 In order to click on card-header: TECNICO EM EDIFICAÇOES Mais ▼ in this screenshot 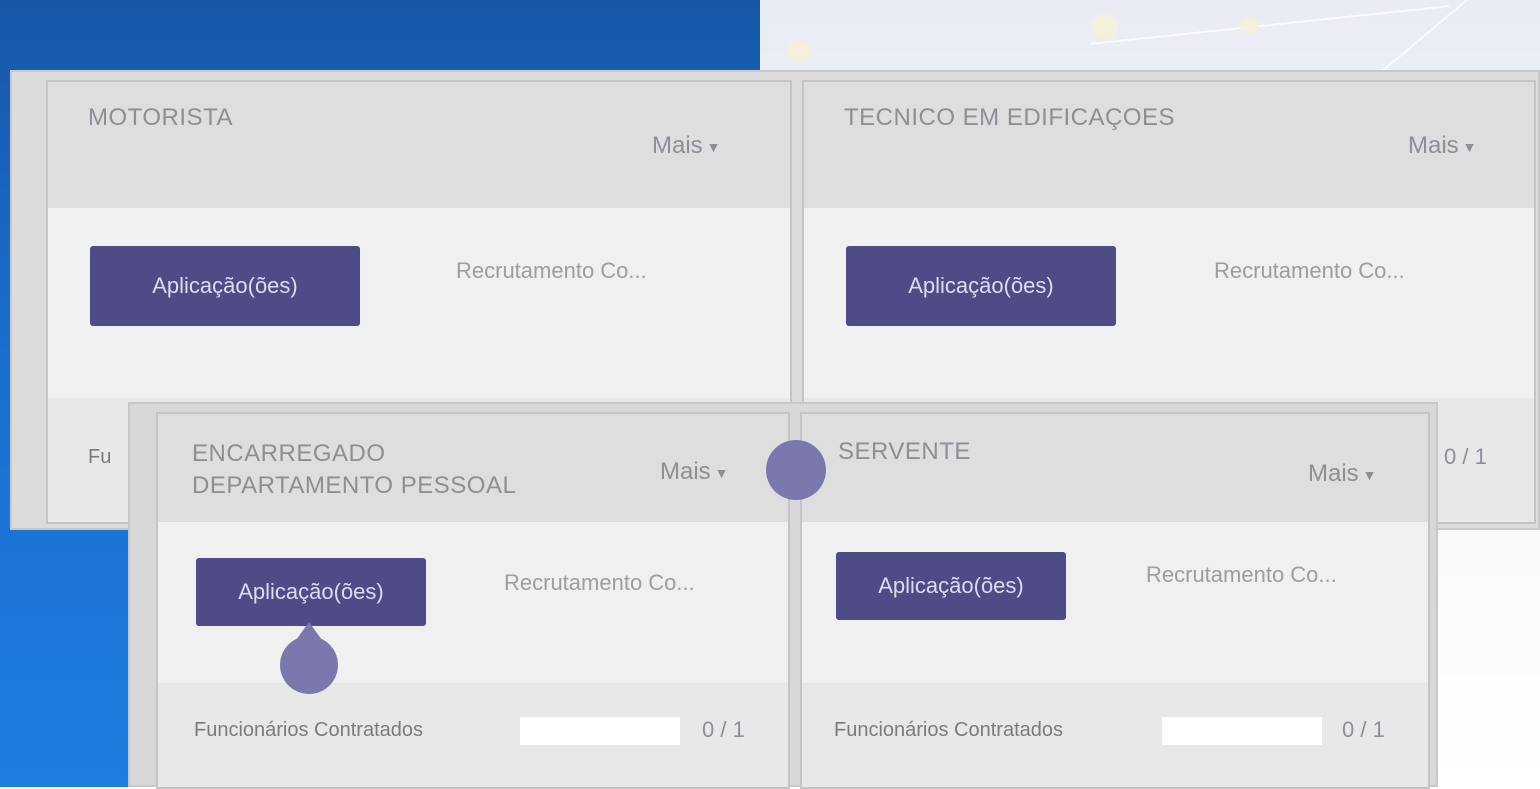, I will do `click(1169, 145)`.